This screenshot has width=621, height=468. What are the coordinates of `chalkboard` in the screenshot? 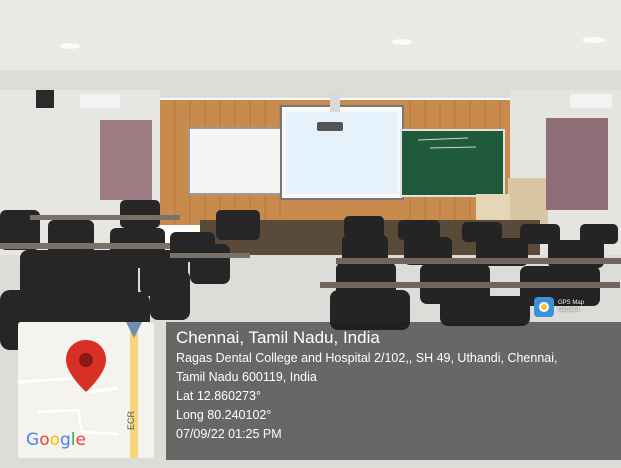 It's located at (452, 163).